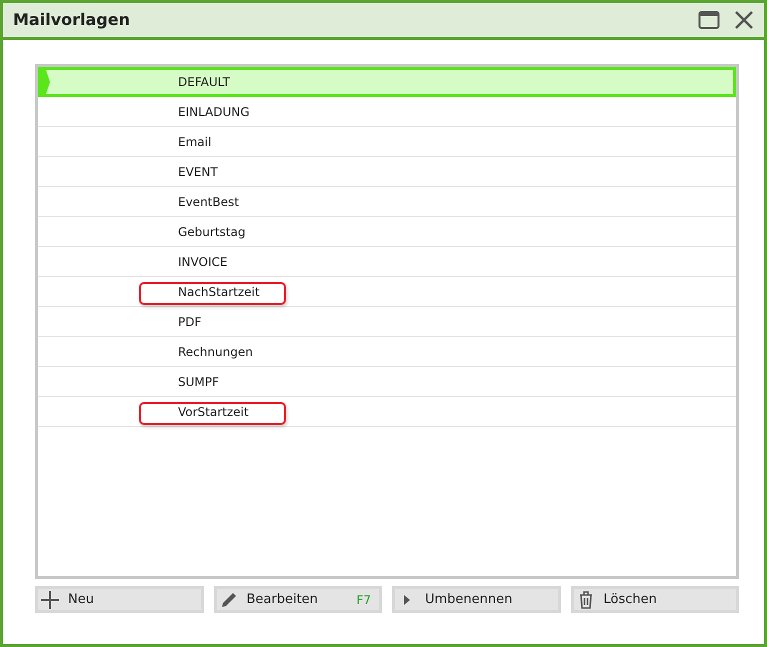 The height and width of the screenshot is (647, 767). What do you see at coordinates (46, 82) in the screenshot?
I see `selection-marker-icon` at bounding box center [46, 82].